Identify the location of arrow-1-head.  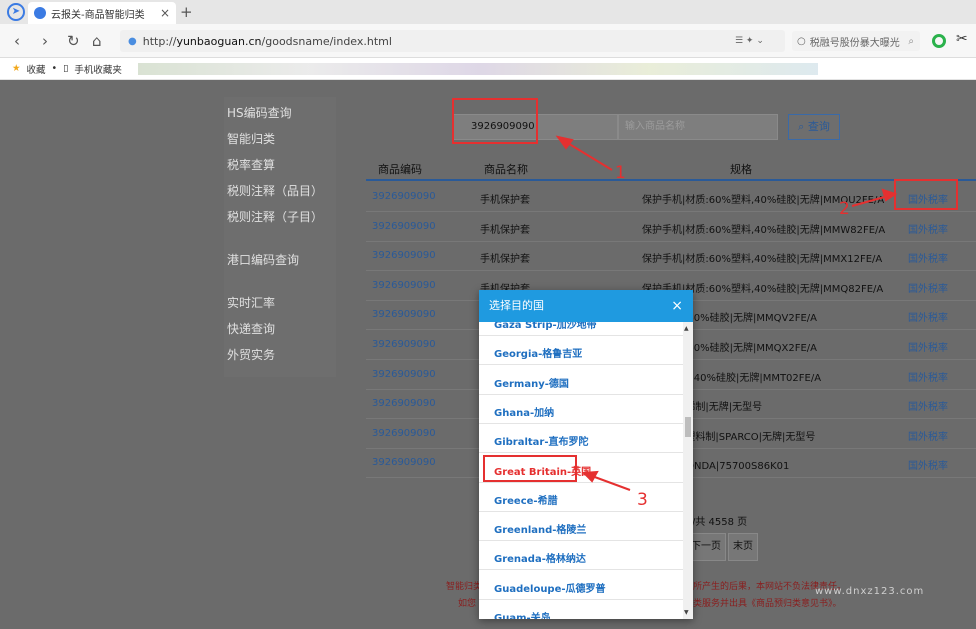
(564, 142).